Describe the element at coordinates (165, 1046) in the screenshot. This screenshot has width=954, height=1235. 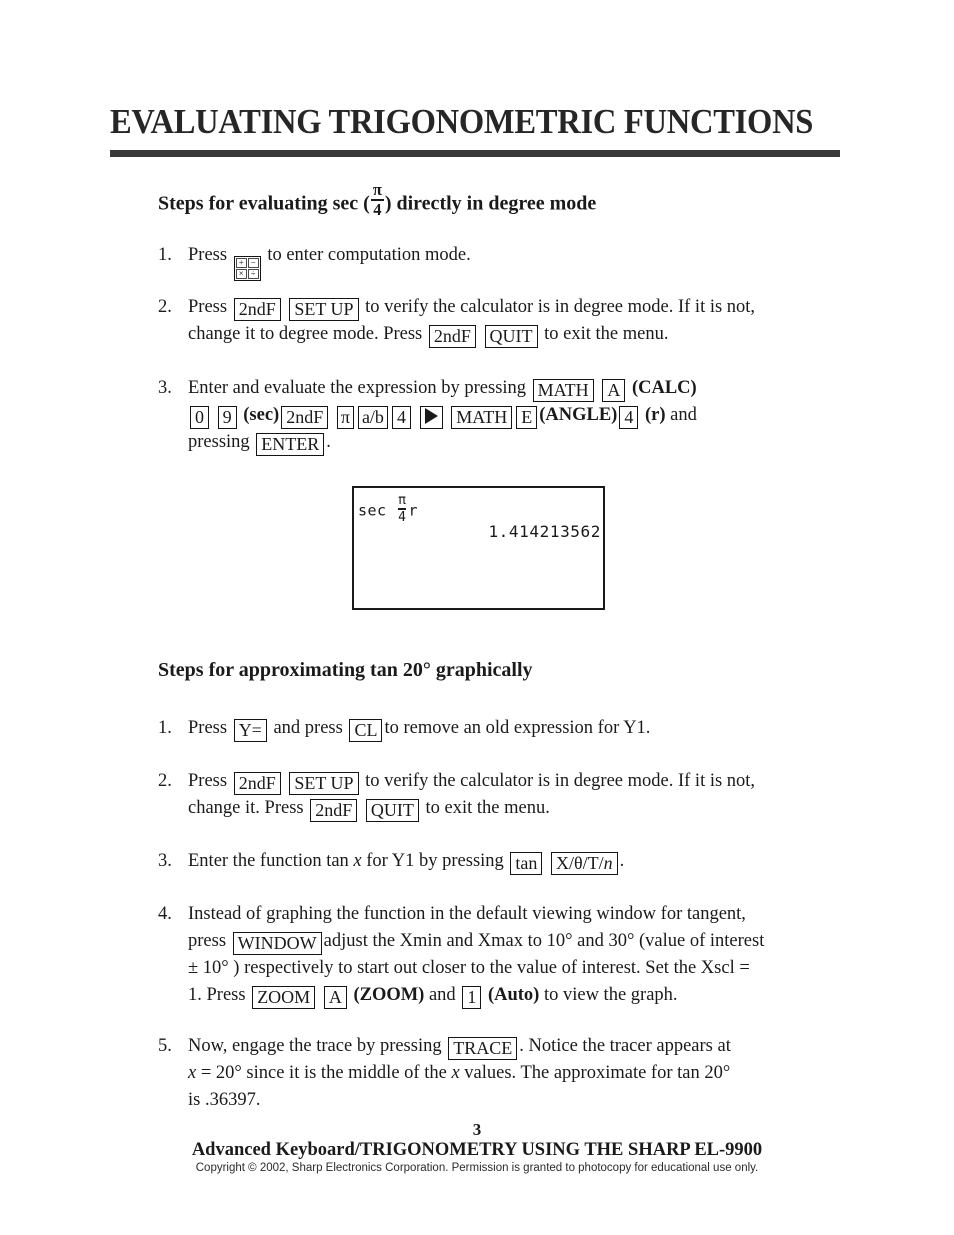
I see `step-number: 5.` at that location.